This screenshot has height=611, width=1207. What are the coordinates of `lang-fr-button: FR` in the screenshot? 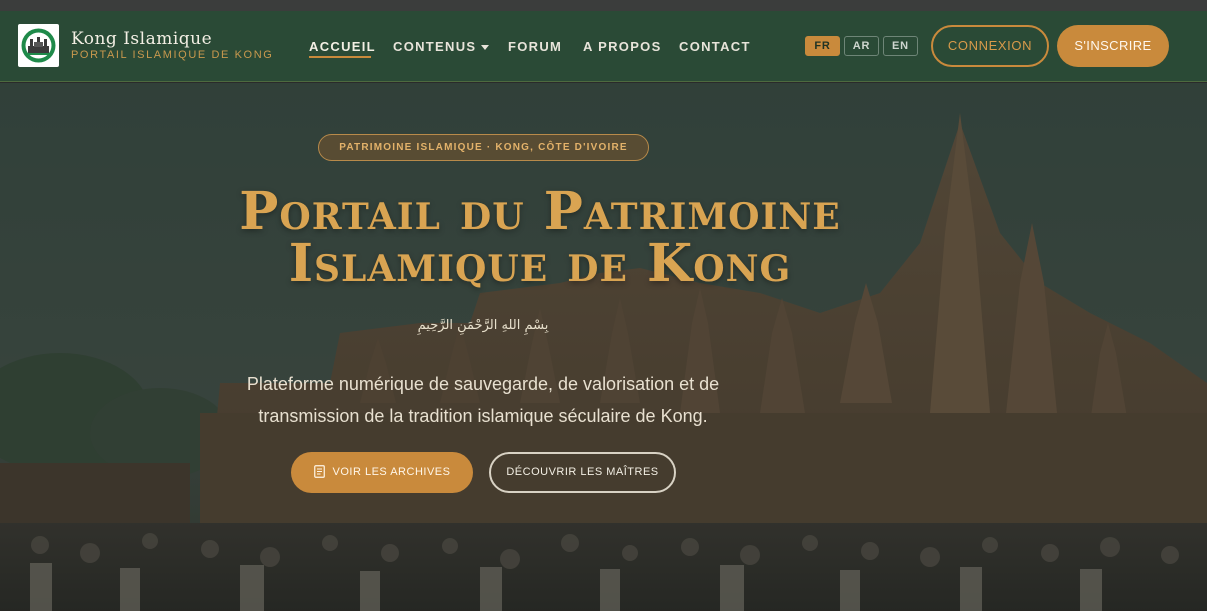 It's located at (822, 46).